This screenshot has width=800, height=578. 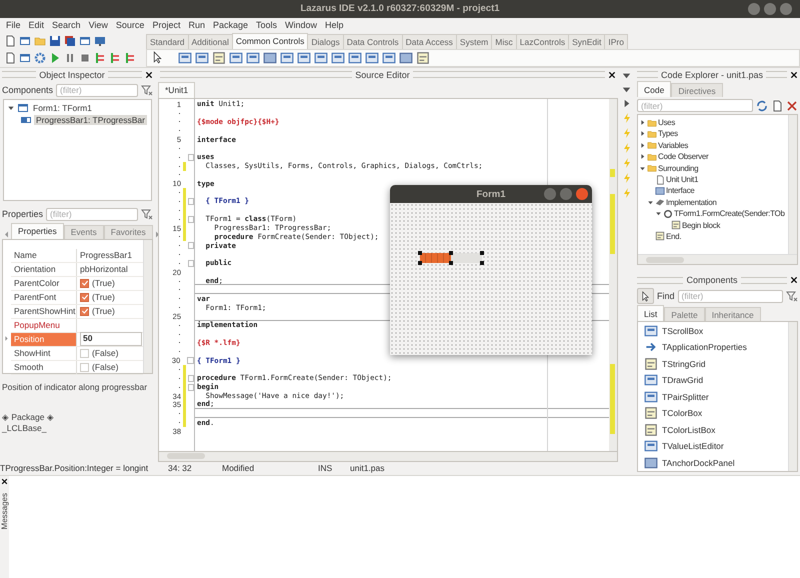 What do you see at coordinates (732, 314) in the screenshot?
I see `tab: Inheritance` at bounding box center [732, 314].